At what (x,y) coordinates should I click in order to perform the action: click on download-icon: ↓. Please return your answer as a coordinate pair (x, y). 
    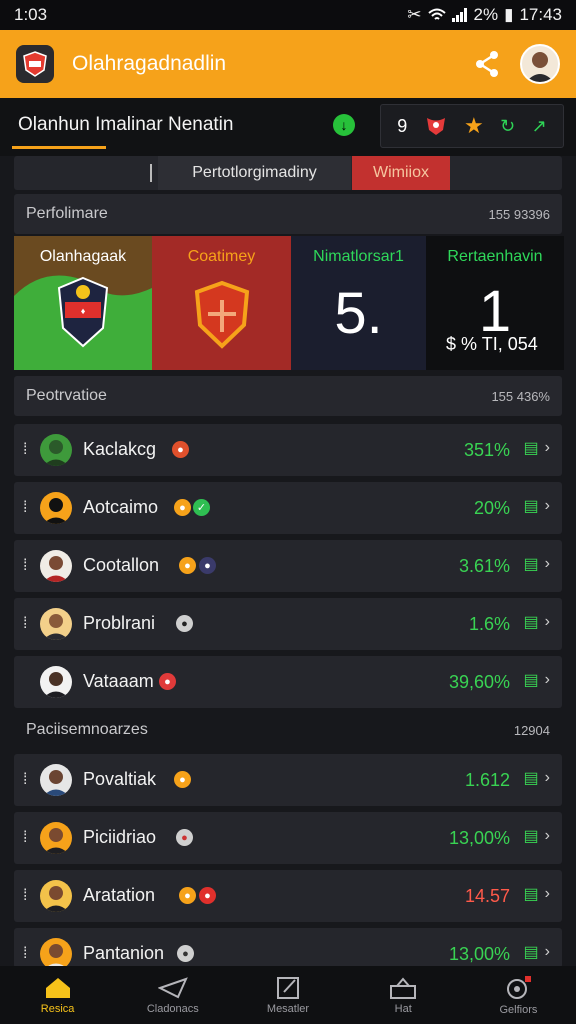
    Looking at the image, I should click on (344, 125).